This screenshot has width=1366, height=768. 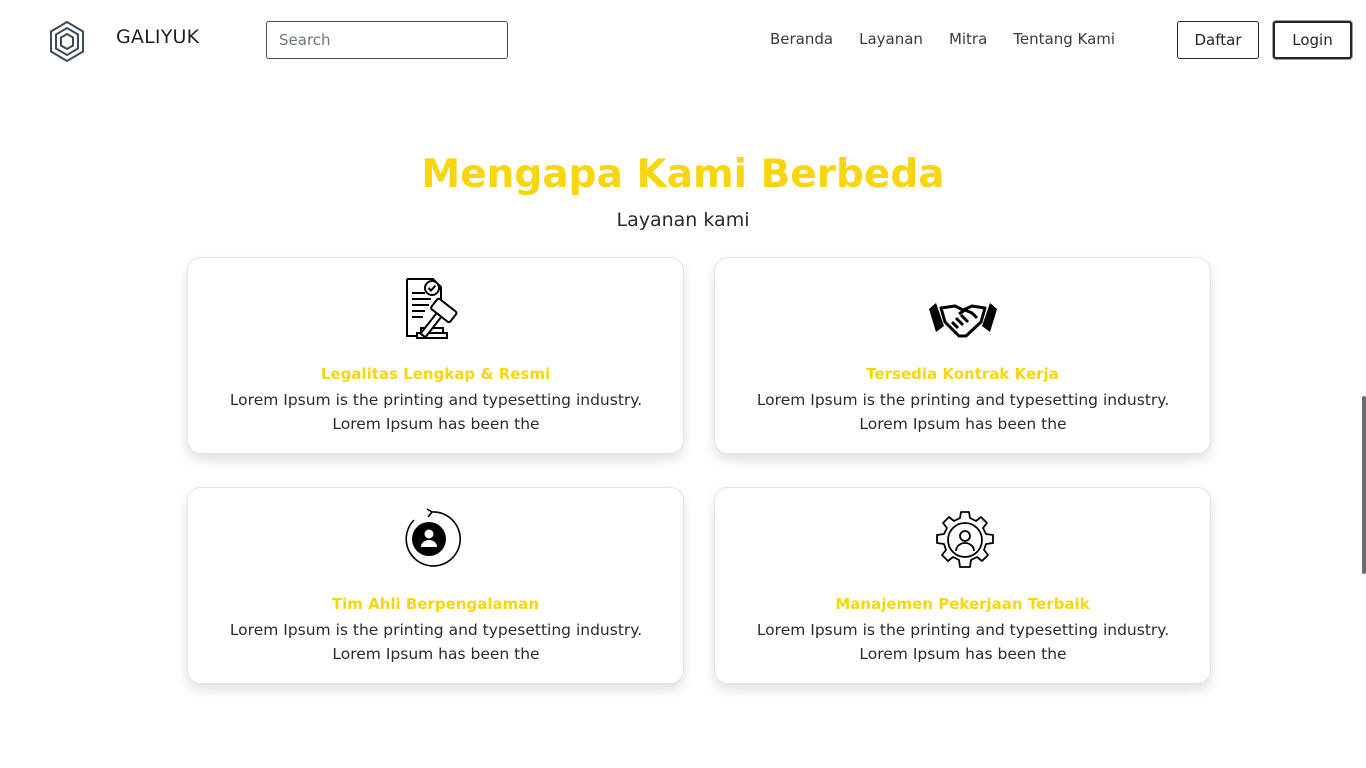 I want to click on scrollbar-thumb, so click(x=1364, y=485).